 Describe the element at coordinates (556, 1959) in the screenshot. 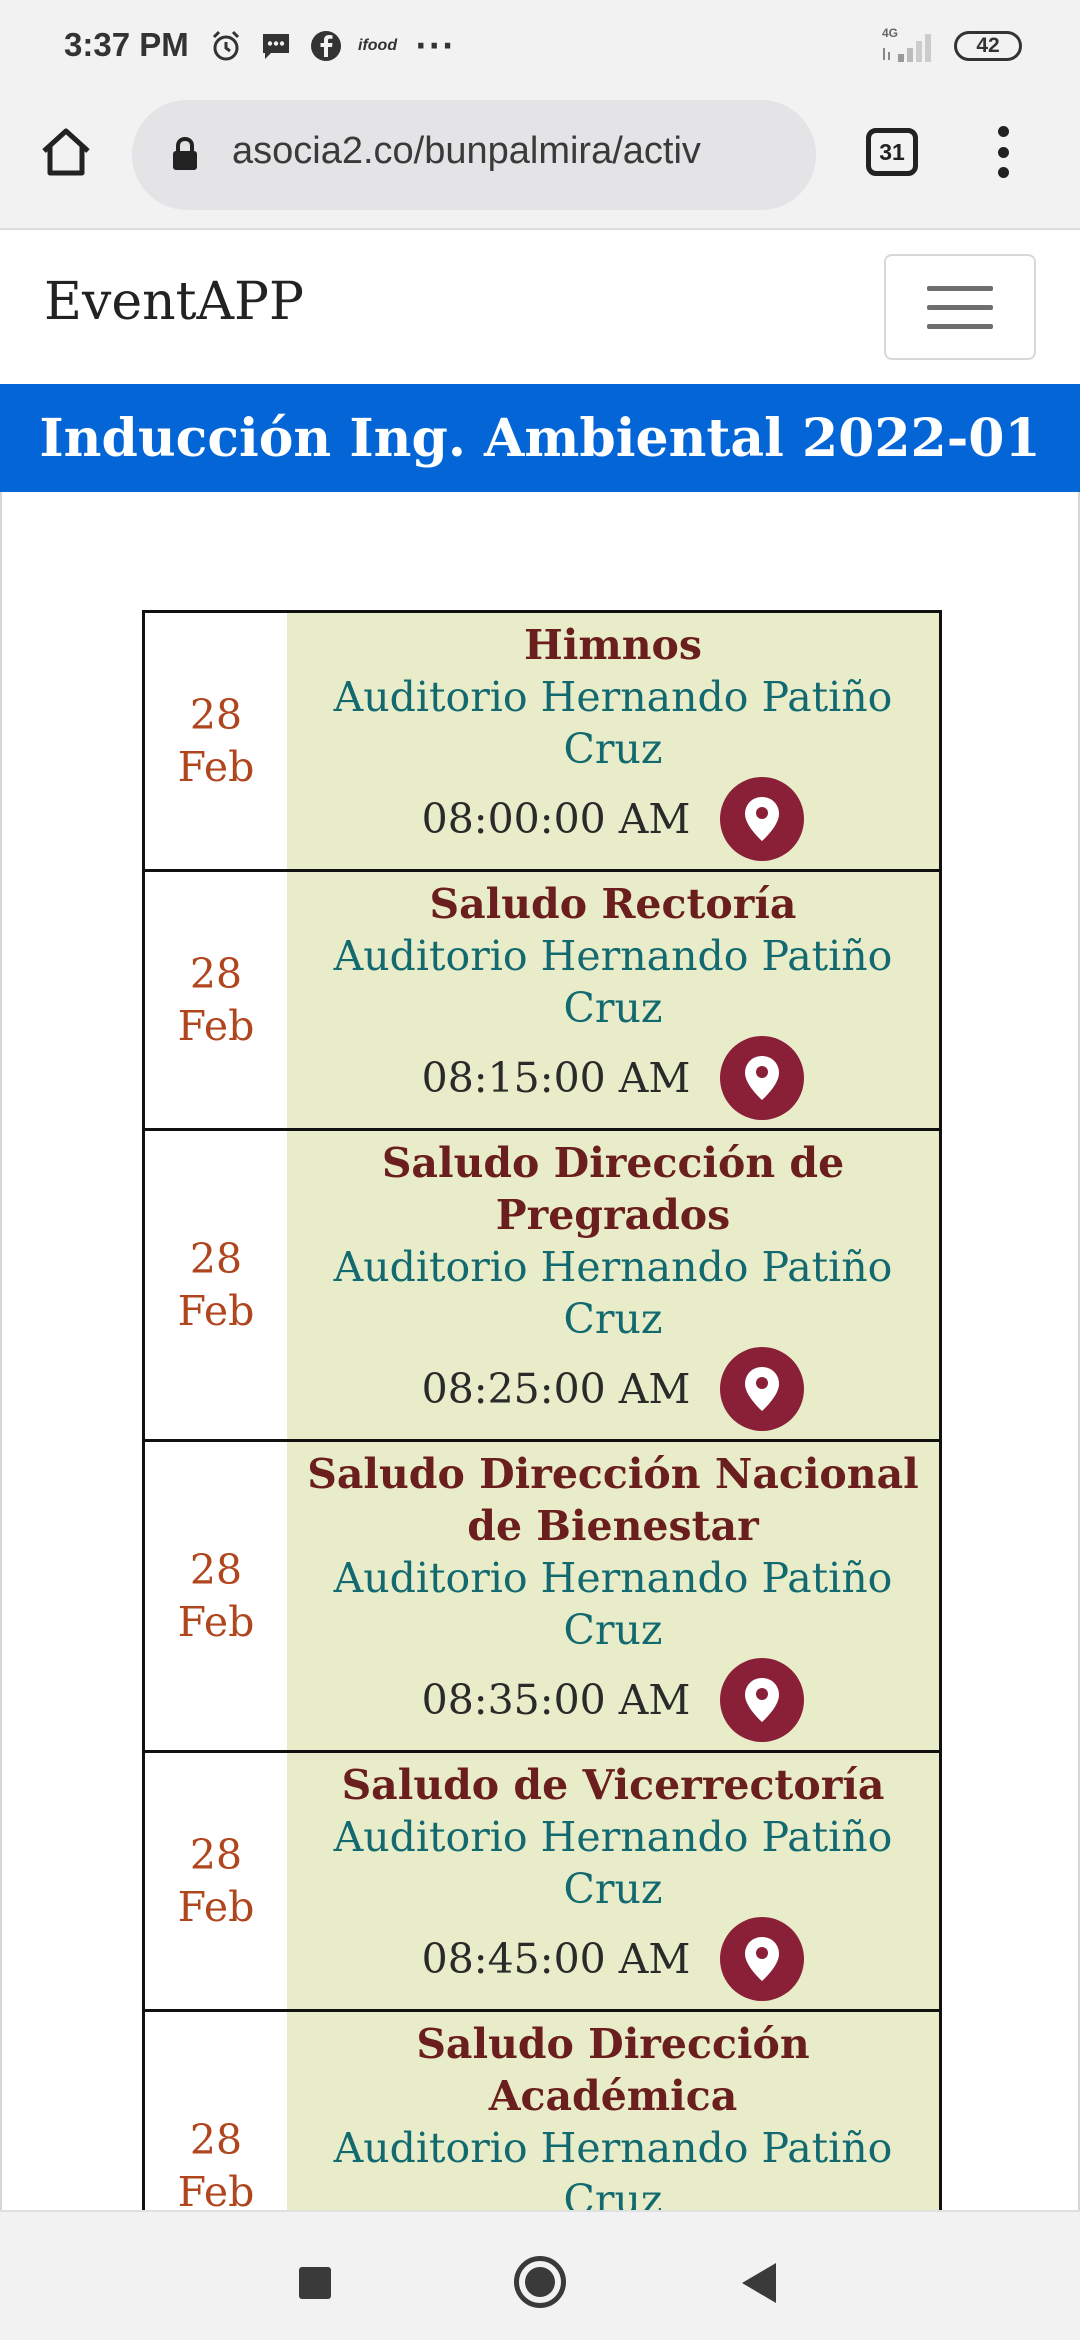

I see `event-time: 08:45:00 AM` at that location.